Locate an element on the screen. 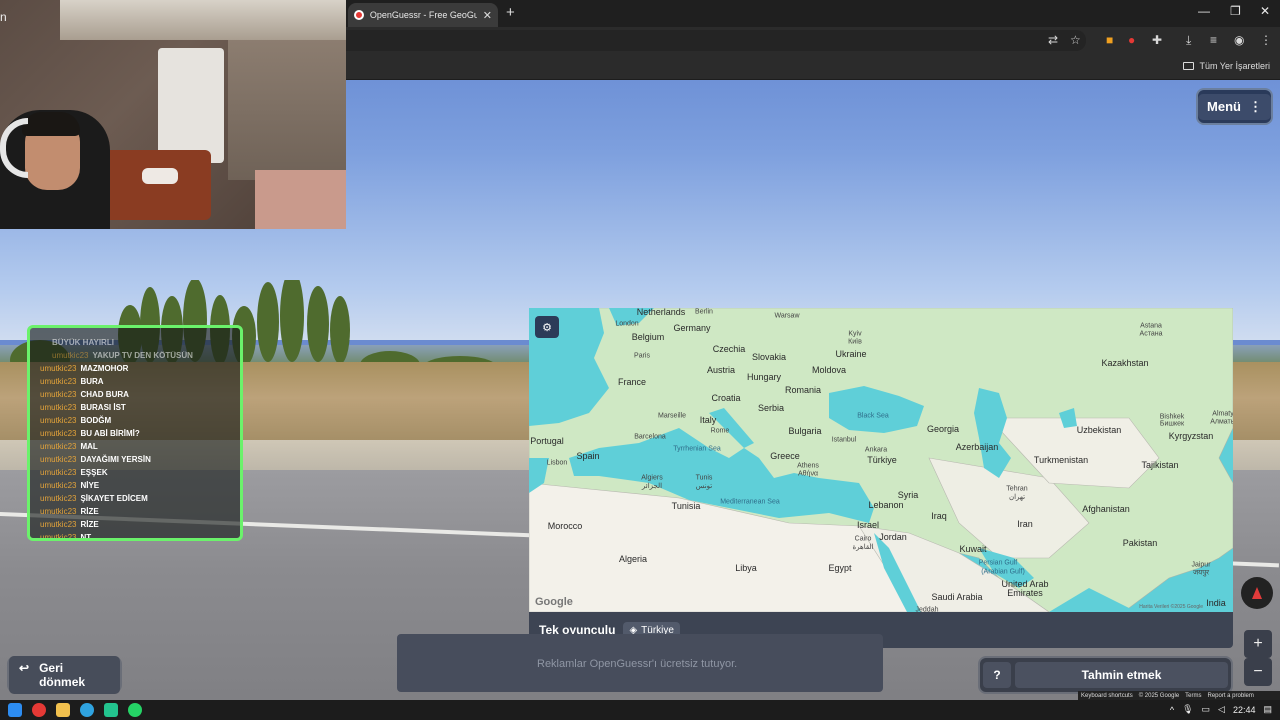  back-arrow-icon: ↩ is located at coordinates (24, 667).